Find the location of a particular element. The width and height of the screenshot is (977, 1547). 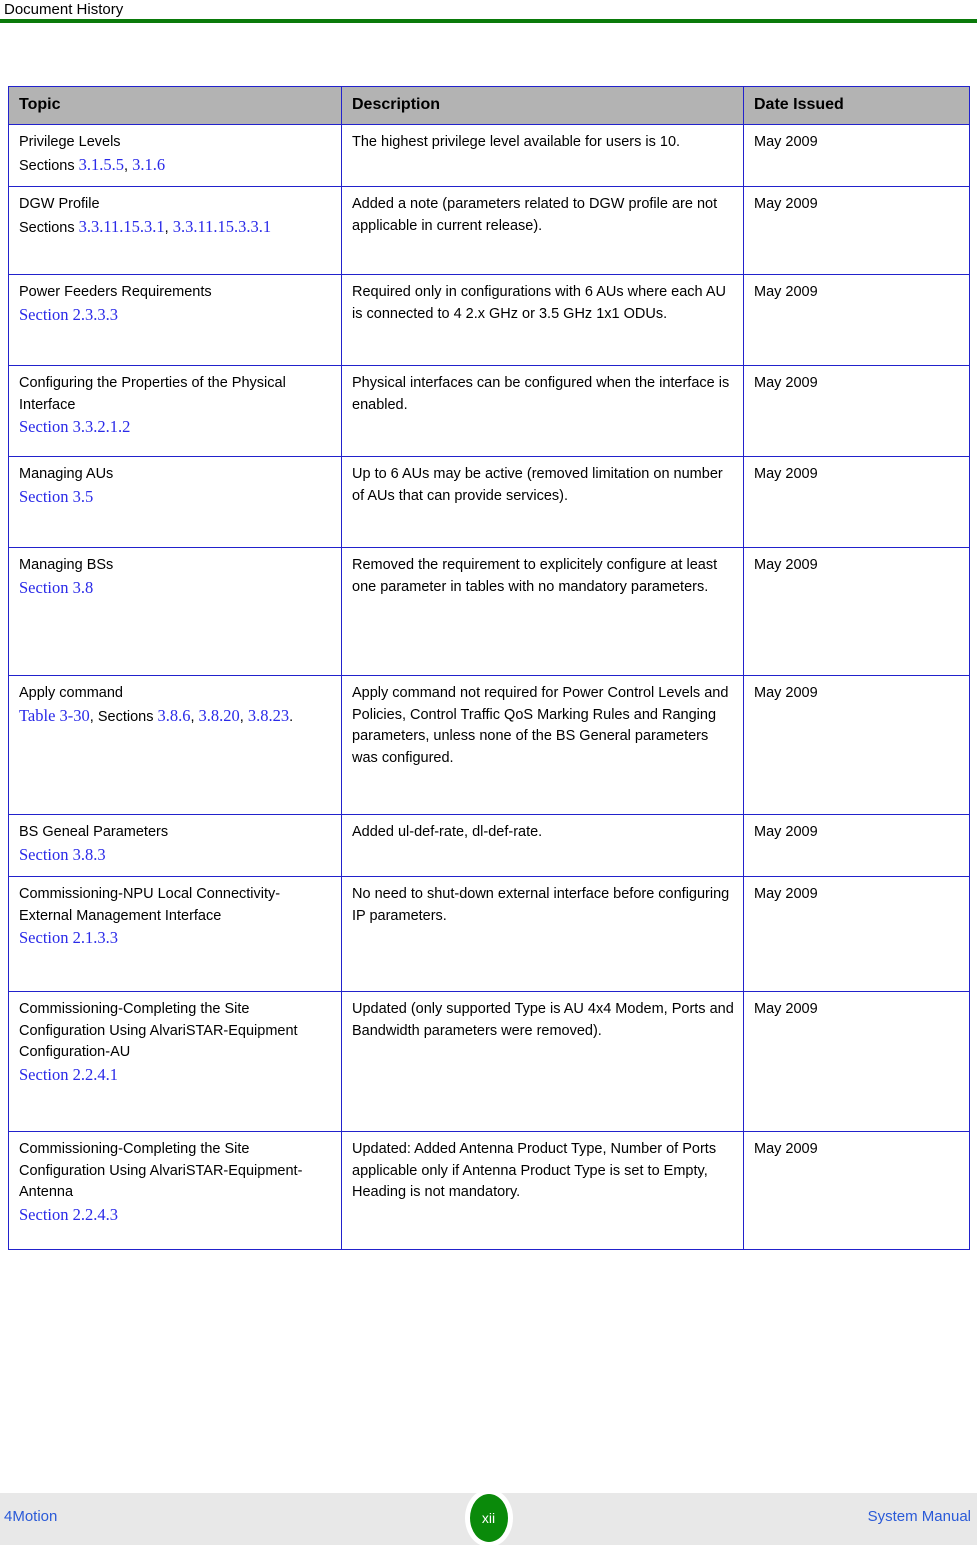

section-link: 3.8.6 is located at coordinates (173, 715).